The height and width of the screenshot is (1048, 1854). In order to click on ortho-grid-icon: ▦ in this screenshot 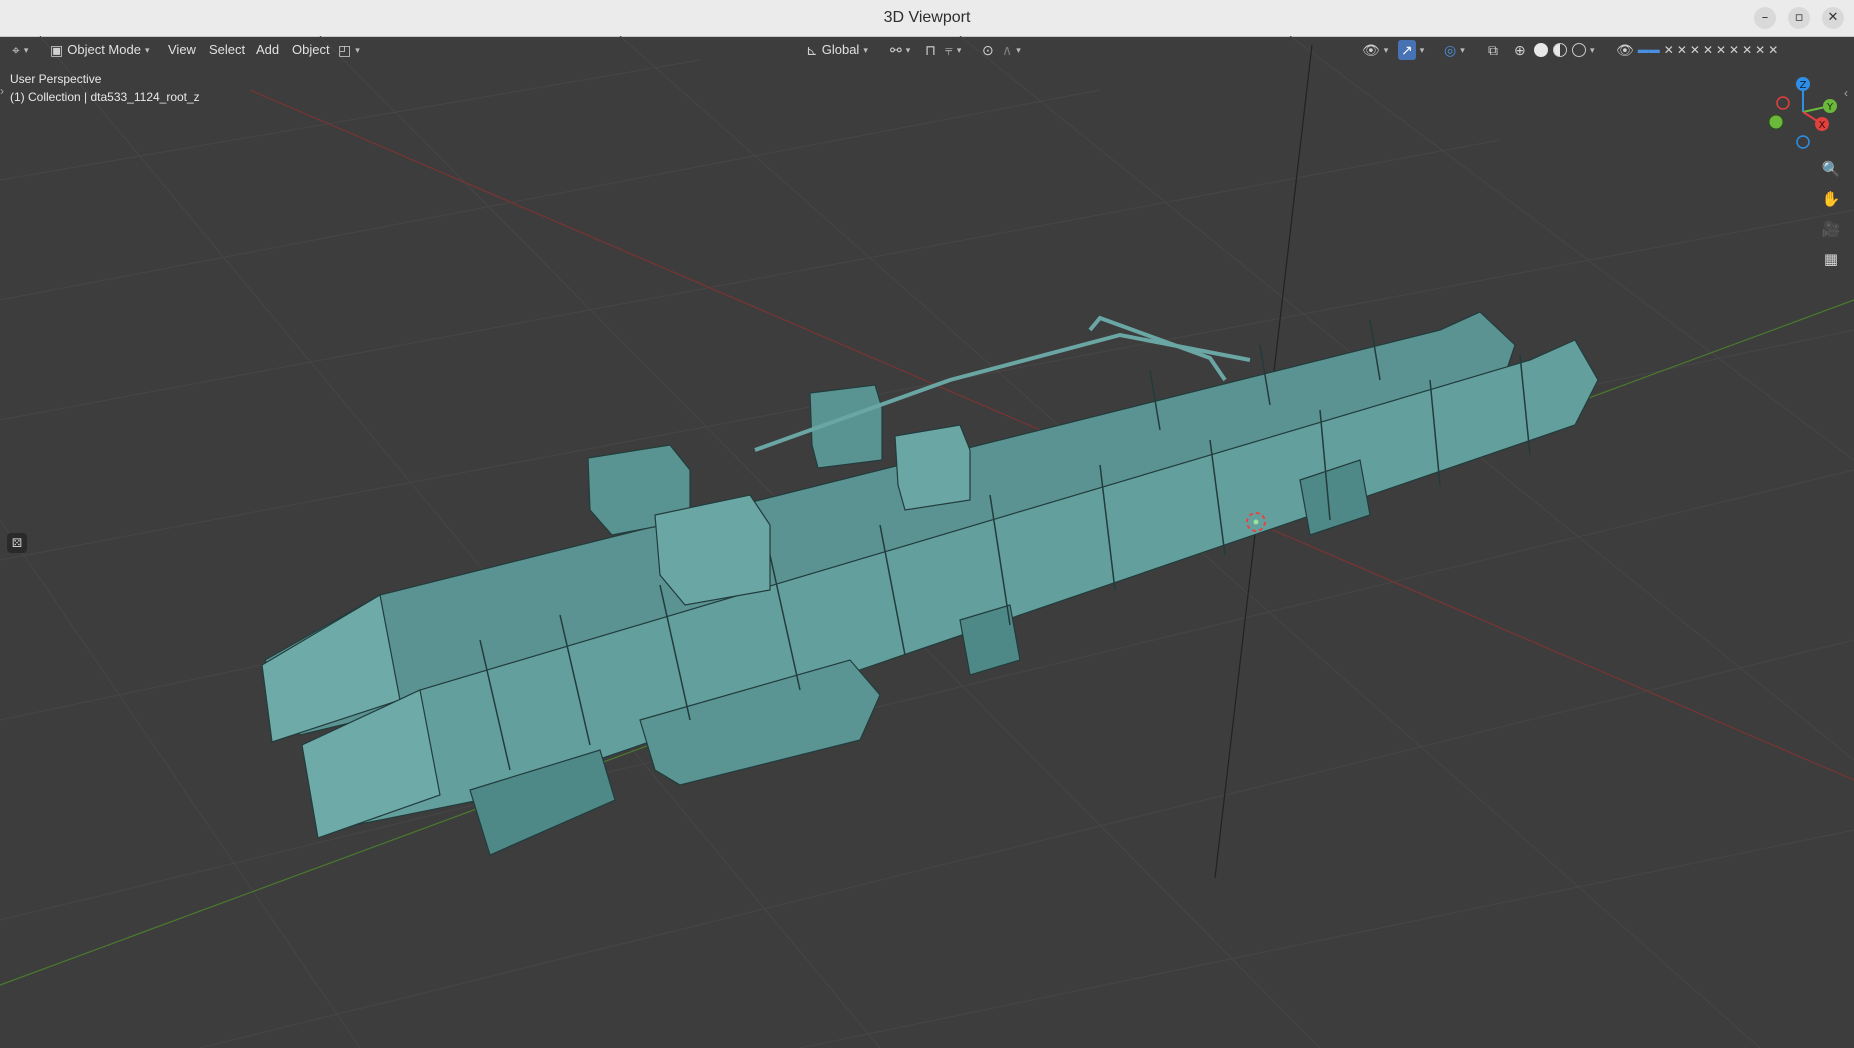, I will do `click(1831, 259)`.